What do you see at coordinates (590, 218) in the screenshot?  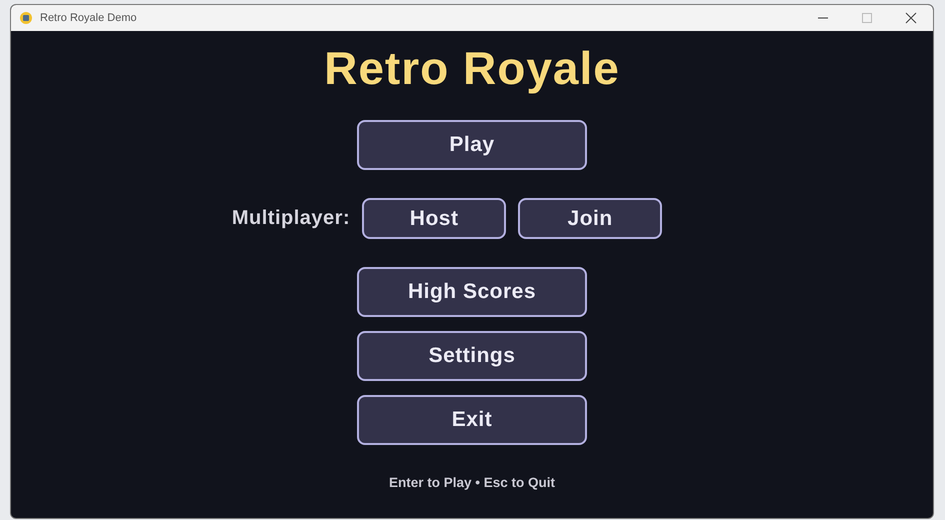 I see `menu-button: Join` at bounding box center [590, 218].